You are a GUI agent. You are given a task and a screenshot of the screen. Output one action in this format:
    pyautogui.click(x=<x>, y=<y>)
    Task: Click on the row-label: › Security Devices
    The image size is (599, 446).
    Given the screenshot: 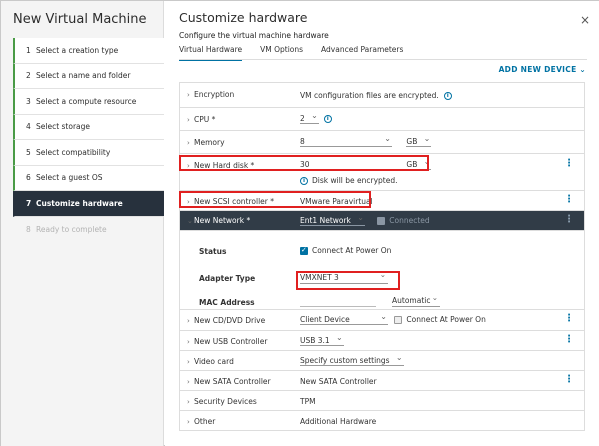 What is the action you would take?
    pyautogui.click(x=222, y=401)
    